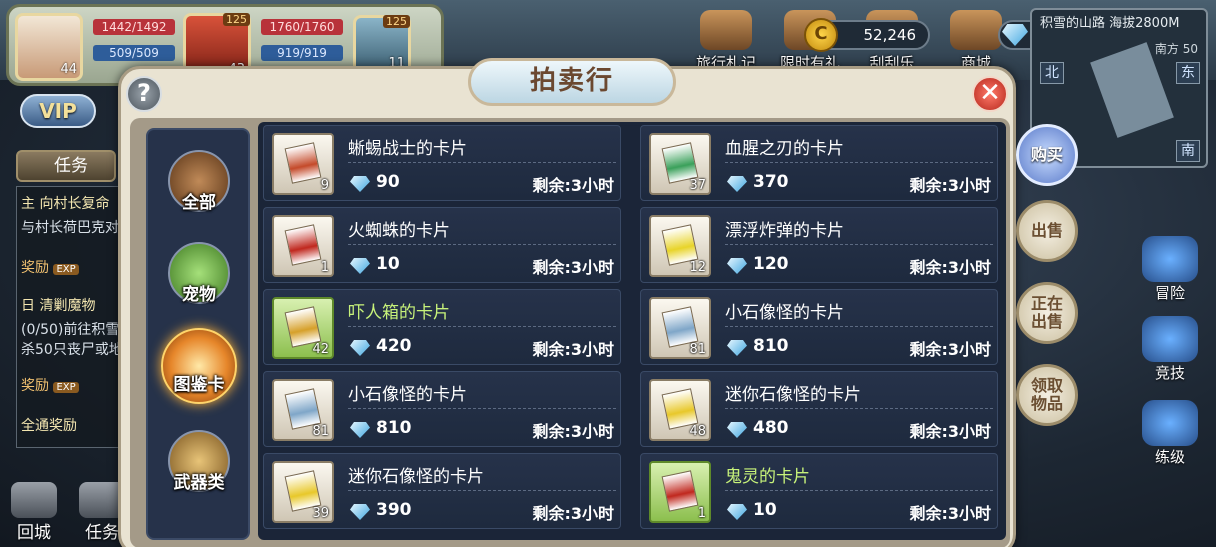 The height and width of the screenshot is (547, 1216). I want to click on auction-item: 12 漂浮炸弹的卡片 120 剩余:3小时, so click(819, 245).